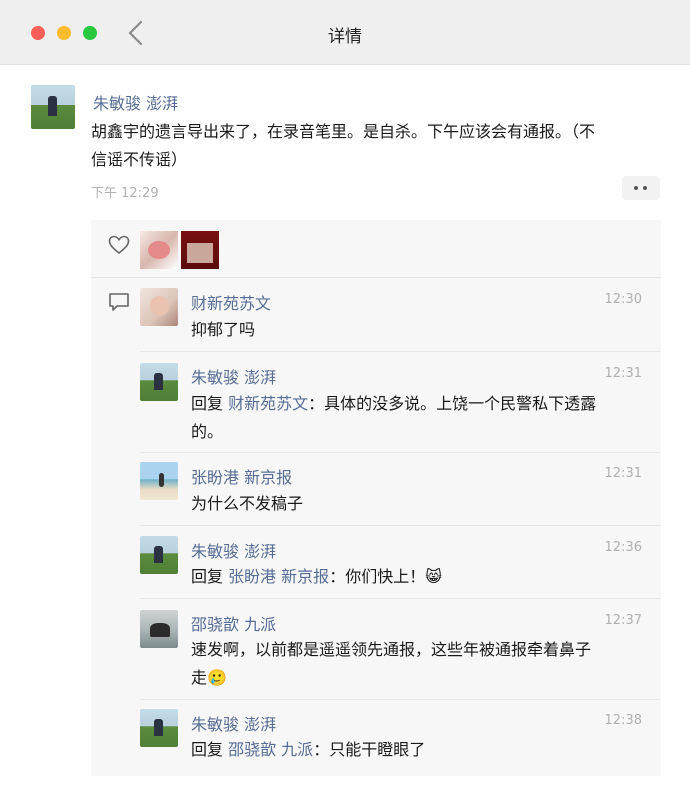 This screenshot has width=690, height=809. Describe the element at coordinates (270, 749) in the screenshot. I see `reply-target: 邵骁歆 九派` at that location.